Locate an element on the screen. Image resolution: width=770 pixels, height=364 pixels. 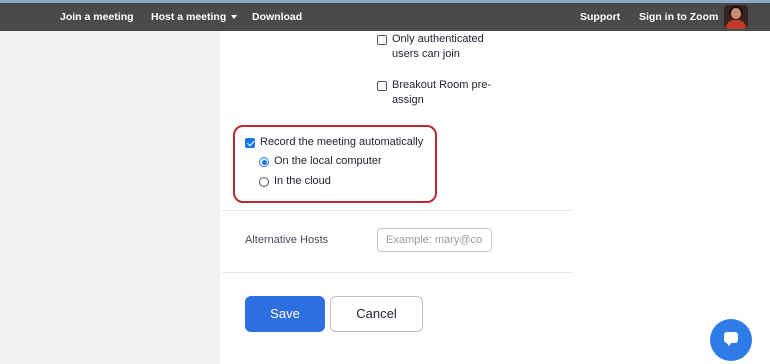
record-automatically-label: Record the meeting automatically is located at coordinates (342, 142).